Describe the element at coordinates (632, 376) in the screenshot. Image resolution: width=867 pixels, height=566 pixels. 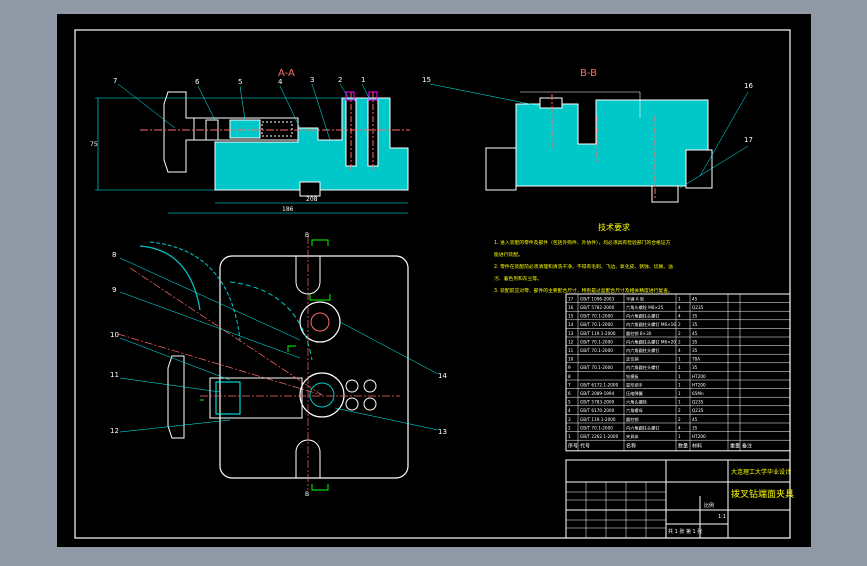
I see `bom-cell-name: 钻模板` at that location.